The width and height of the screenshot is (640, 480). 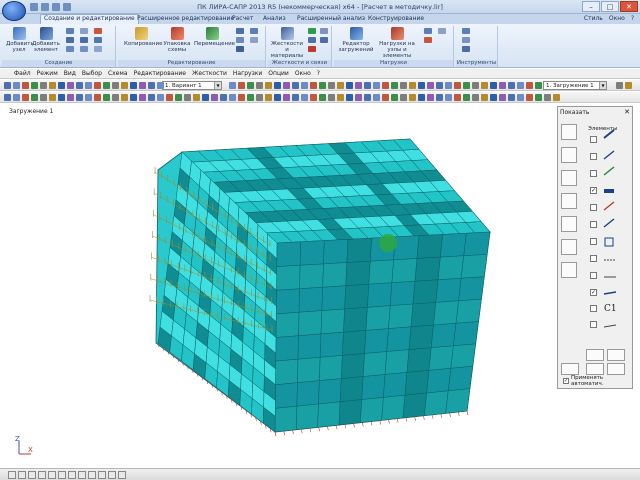 What do you see at coordinates (324, 40) in the screenshot?
I see `bond-icon` at bounding box center [324, 40].